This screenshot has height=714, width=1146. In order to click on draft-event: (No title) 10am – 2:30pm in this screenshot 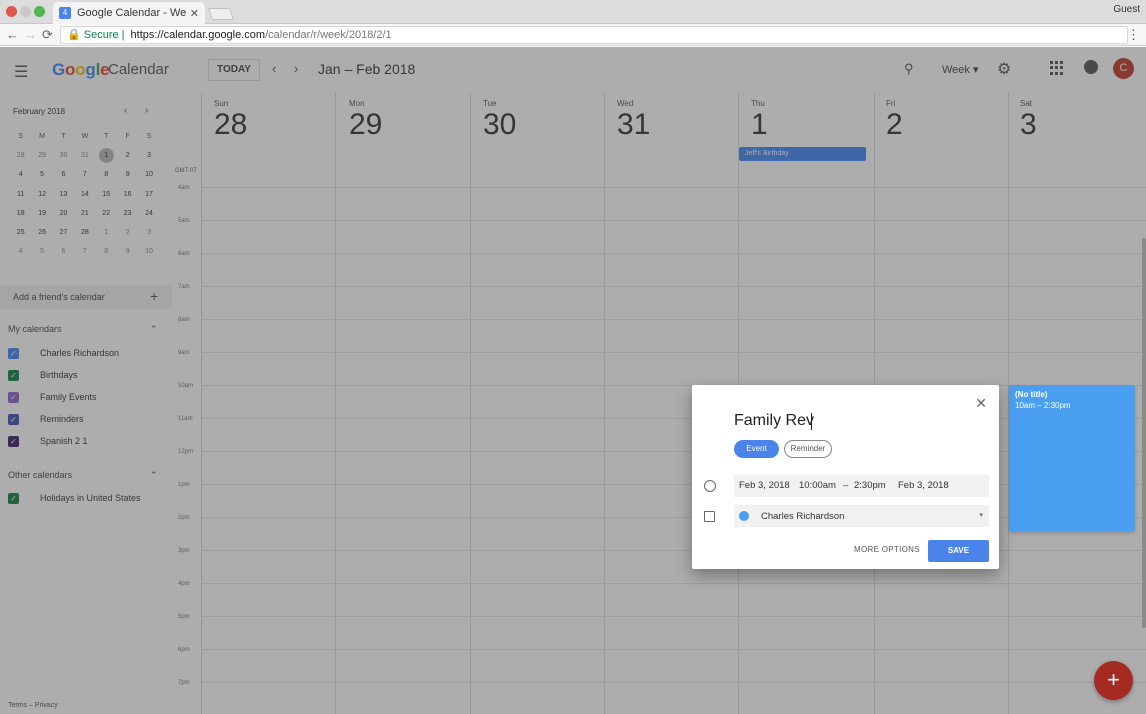, I will do `click(1072, 458)`.